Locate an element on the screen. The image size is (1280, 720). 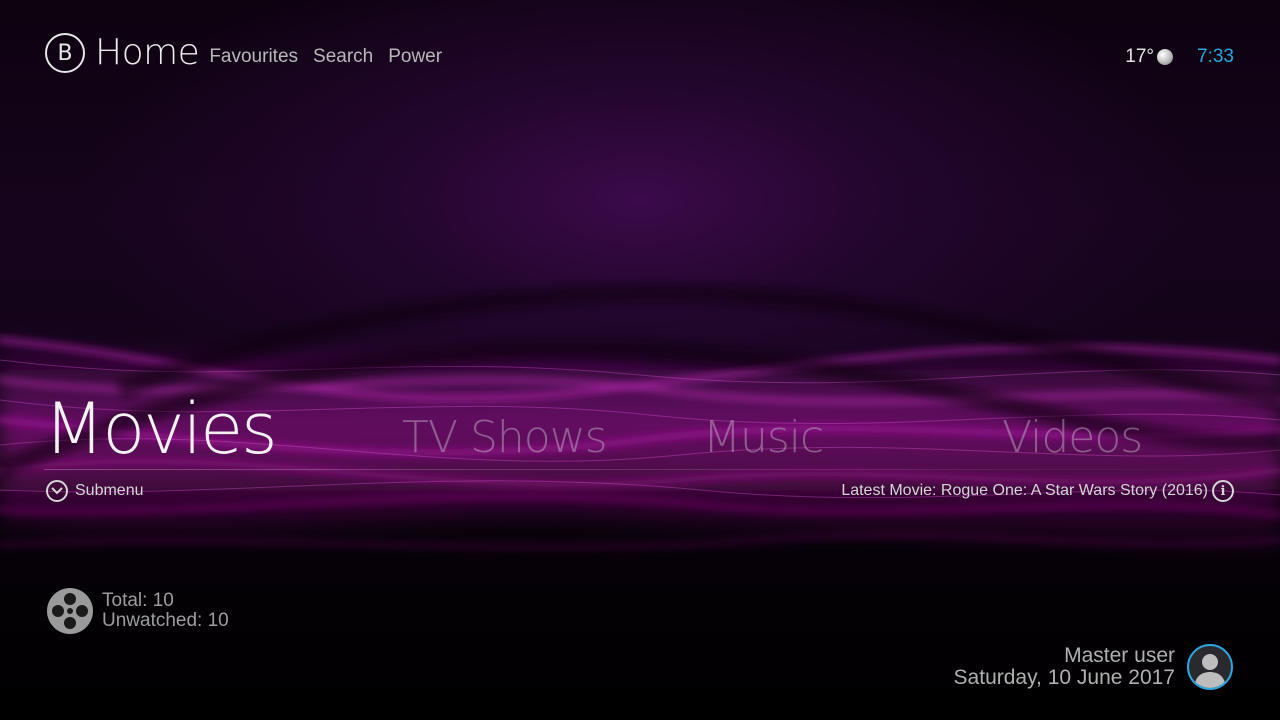
menu-item-videos: Videos is located at coordinates (1072, 437).